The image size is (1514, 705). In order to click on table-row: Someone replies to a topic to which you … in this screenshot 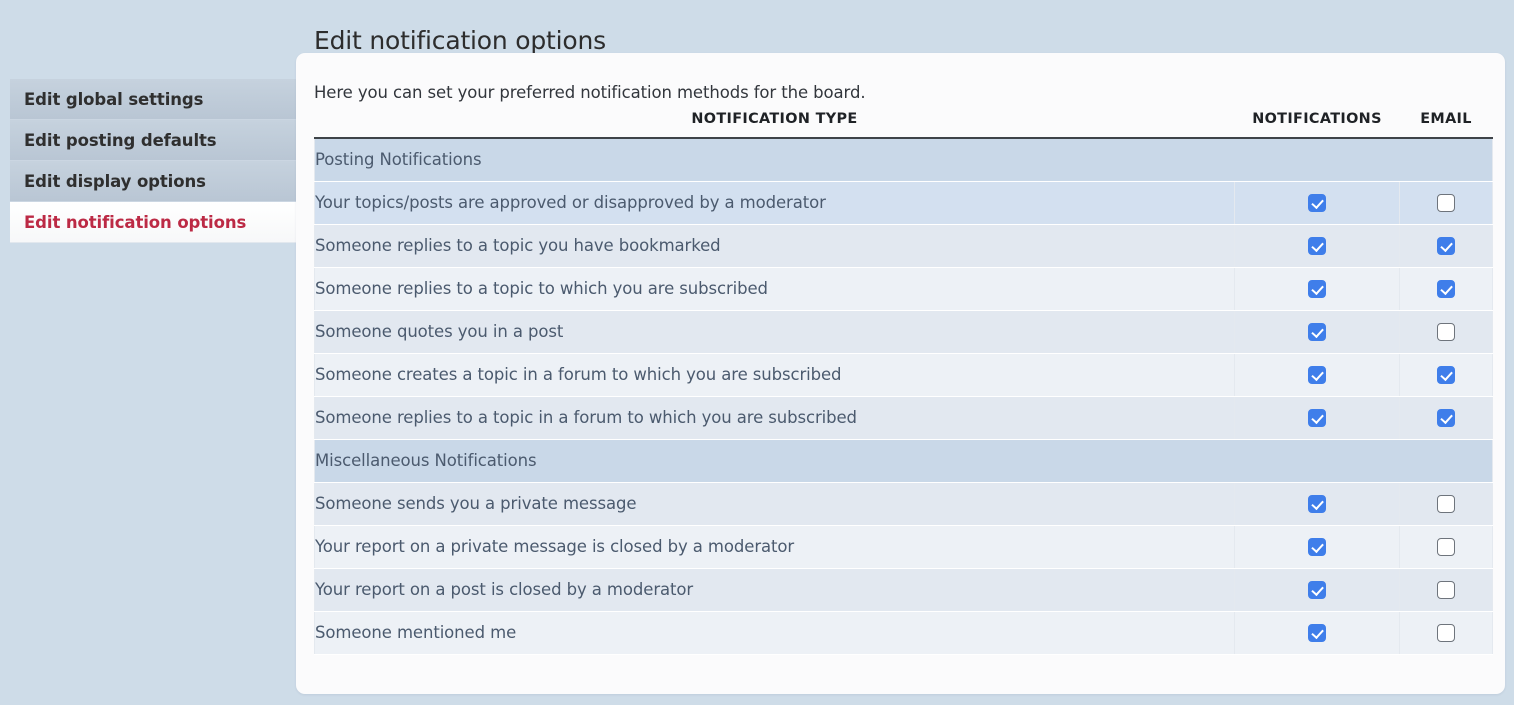, I will do `click(903, 289)`.